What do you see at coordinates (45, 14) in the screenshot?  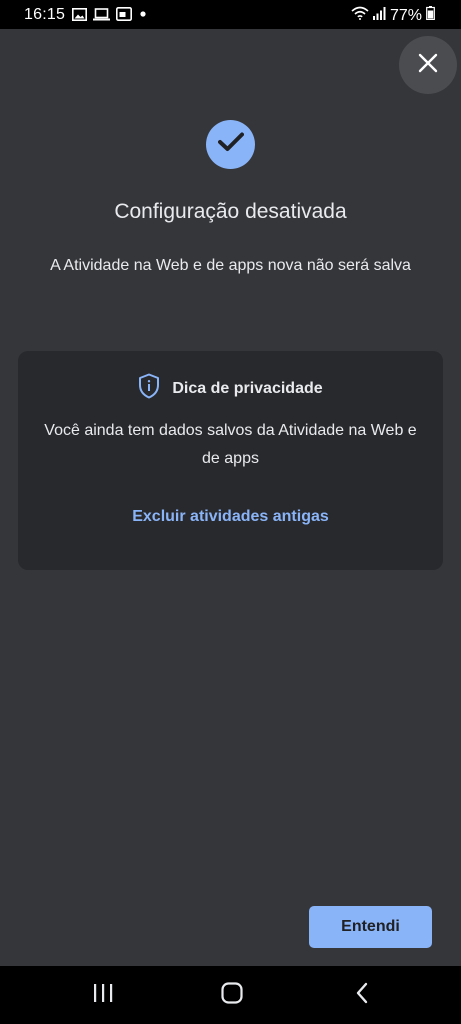 I see `status-time: 16:15` at bounding box center [45, 14].